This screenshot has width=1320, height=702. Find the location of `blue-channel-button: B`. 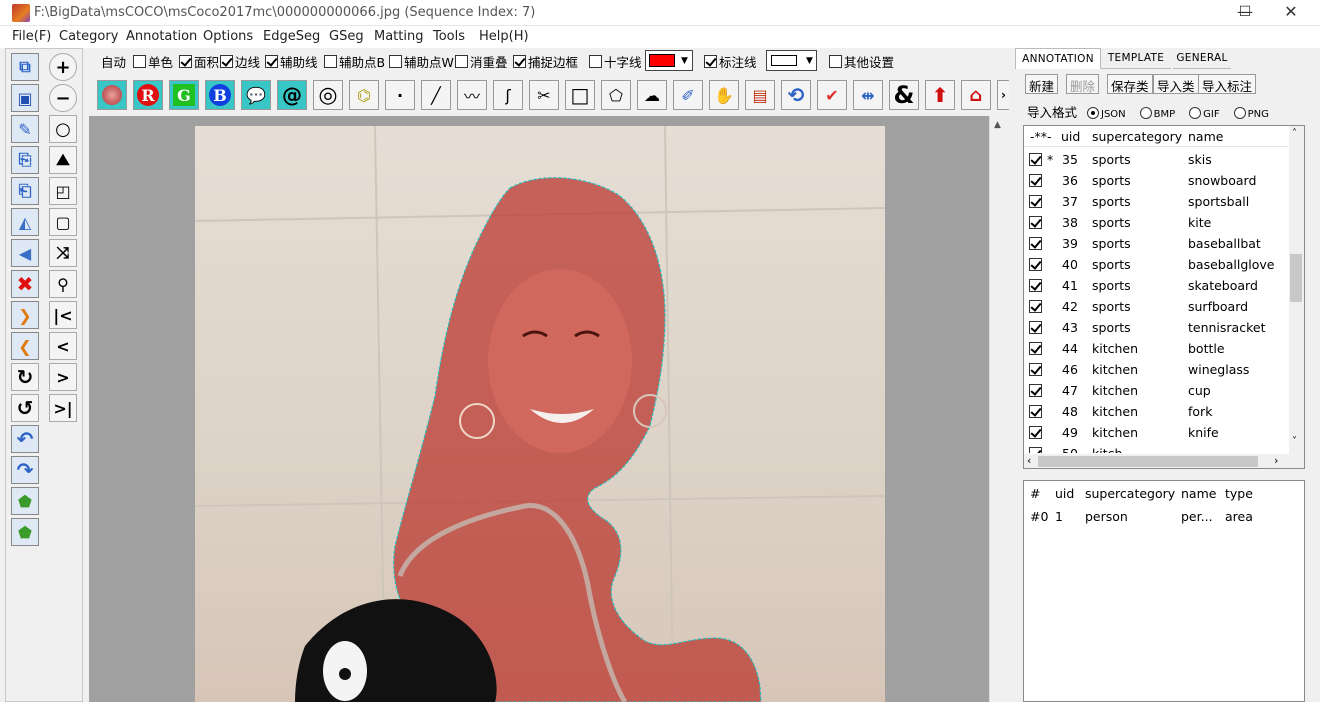

blue-channel-button: B is located at coordinates (220, 95).